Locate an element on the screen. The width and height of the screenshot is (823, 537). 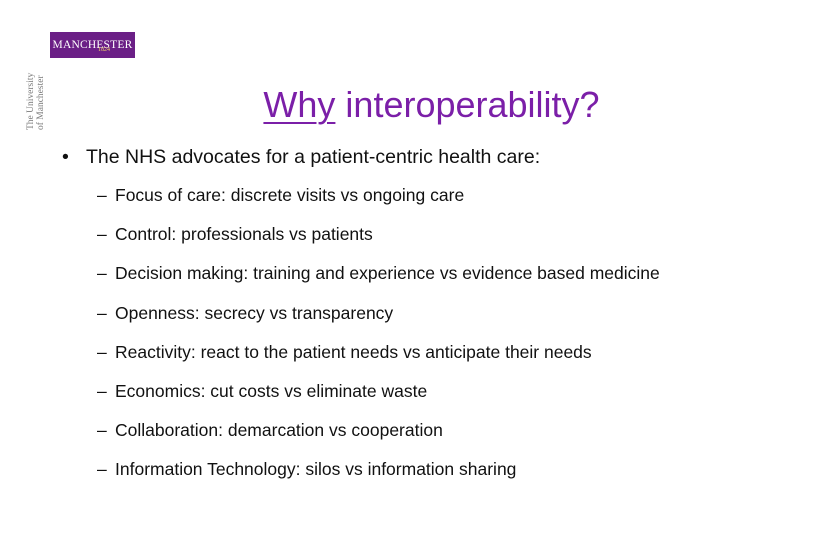
list-item: – Economics: cut costs vs eliminate waste is located at coordinates (378, 399).